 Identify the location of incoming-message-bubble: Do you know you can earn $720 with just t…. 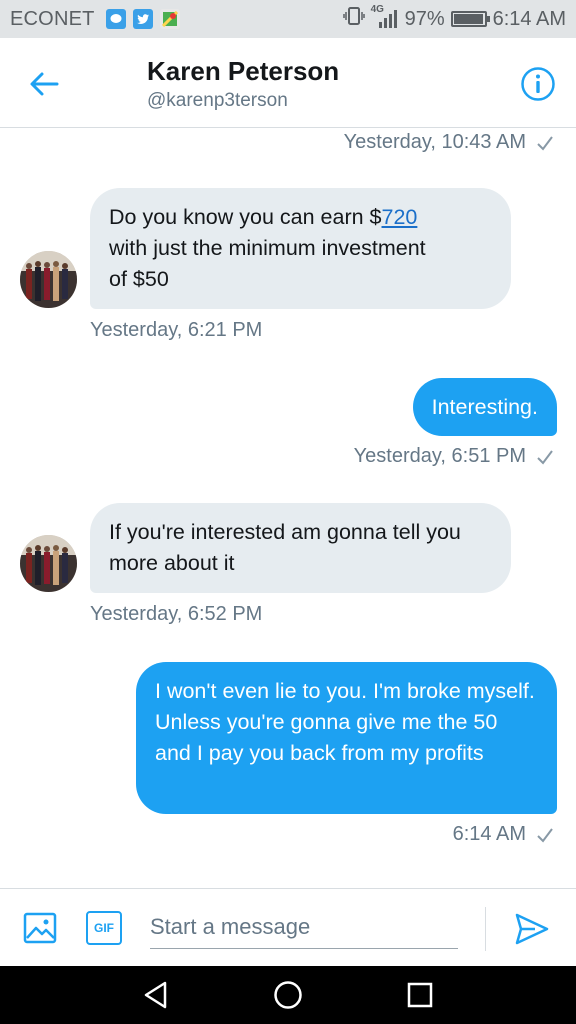
(300, 248).